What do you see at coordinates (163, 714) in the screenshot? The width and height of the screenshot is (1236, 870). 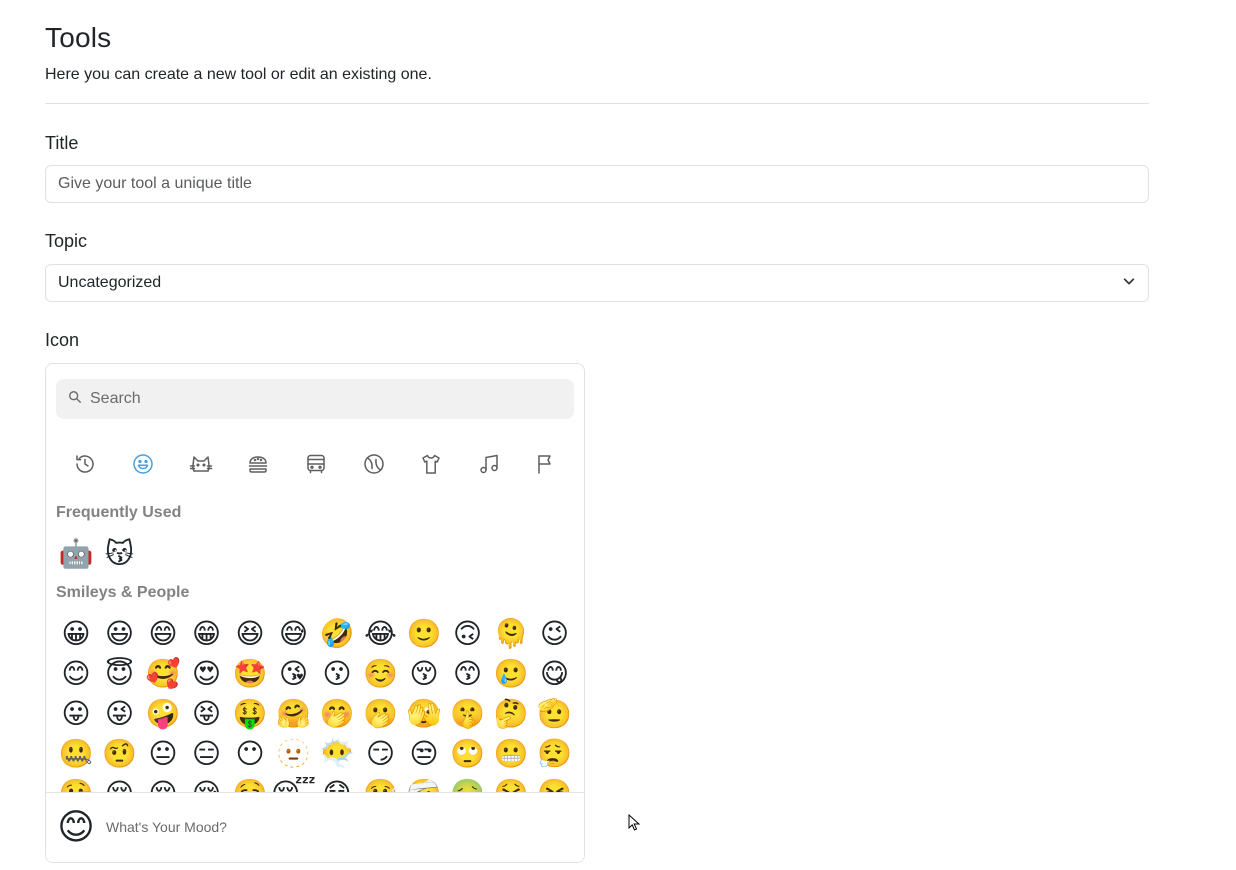 I see `emoji-item: 🤪` at bounding box center [163, 714].